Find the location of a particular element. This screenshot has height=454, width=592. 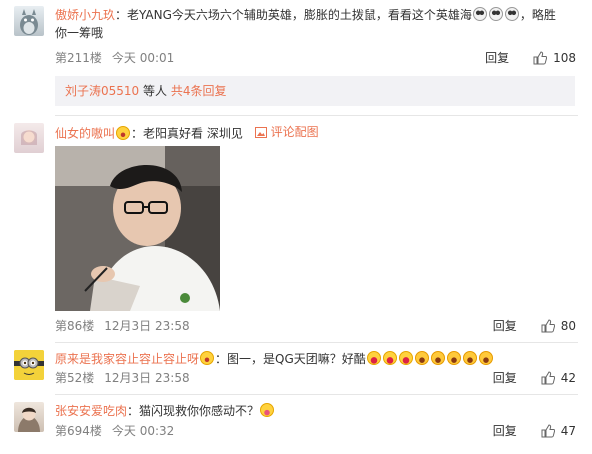

comment-body-tail: ，略胜 is located at coordinates (537, 15).